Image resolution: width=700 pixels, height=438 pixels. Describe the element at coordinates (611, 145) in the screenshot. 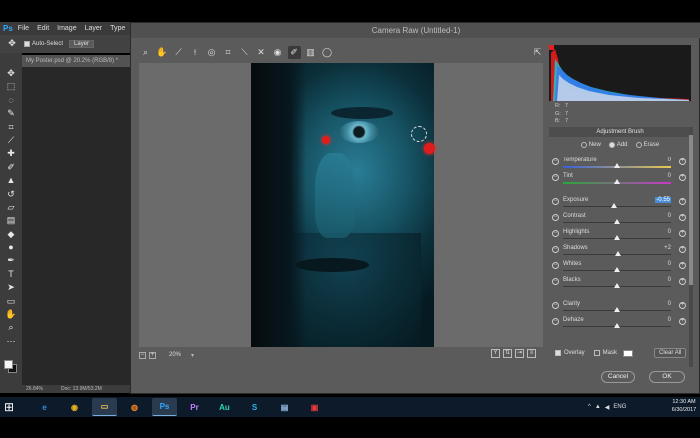

I see `mode-add-radio` at that location.